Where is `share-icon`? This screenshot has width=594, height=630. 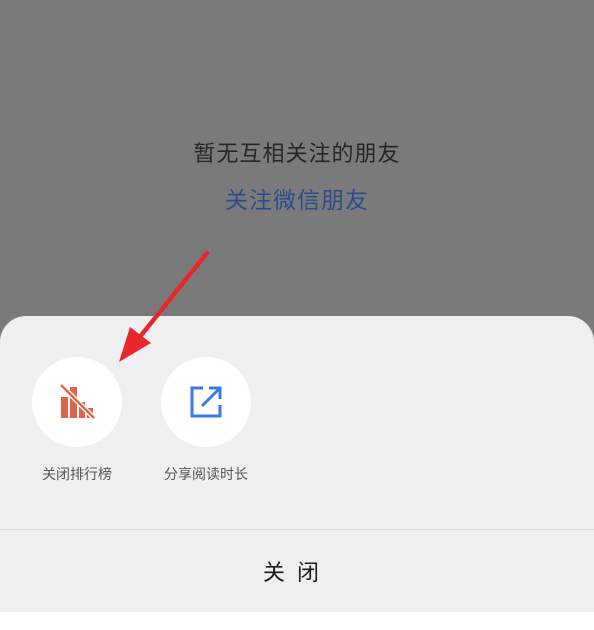 share-icon is located at coordinates (206, 402).